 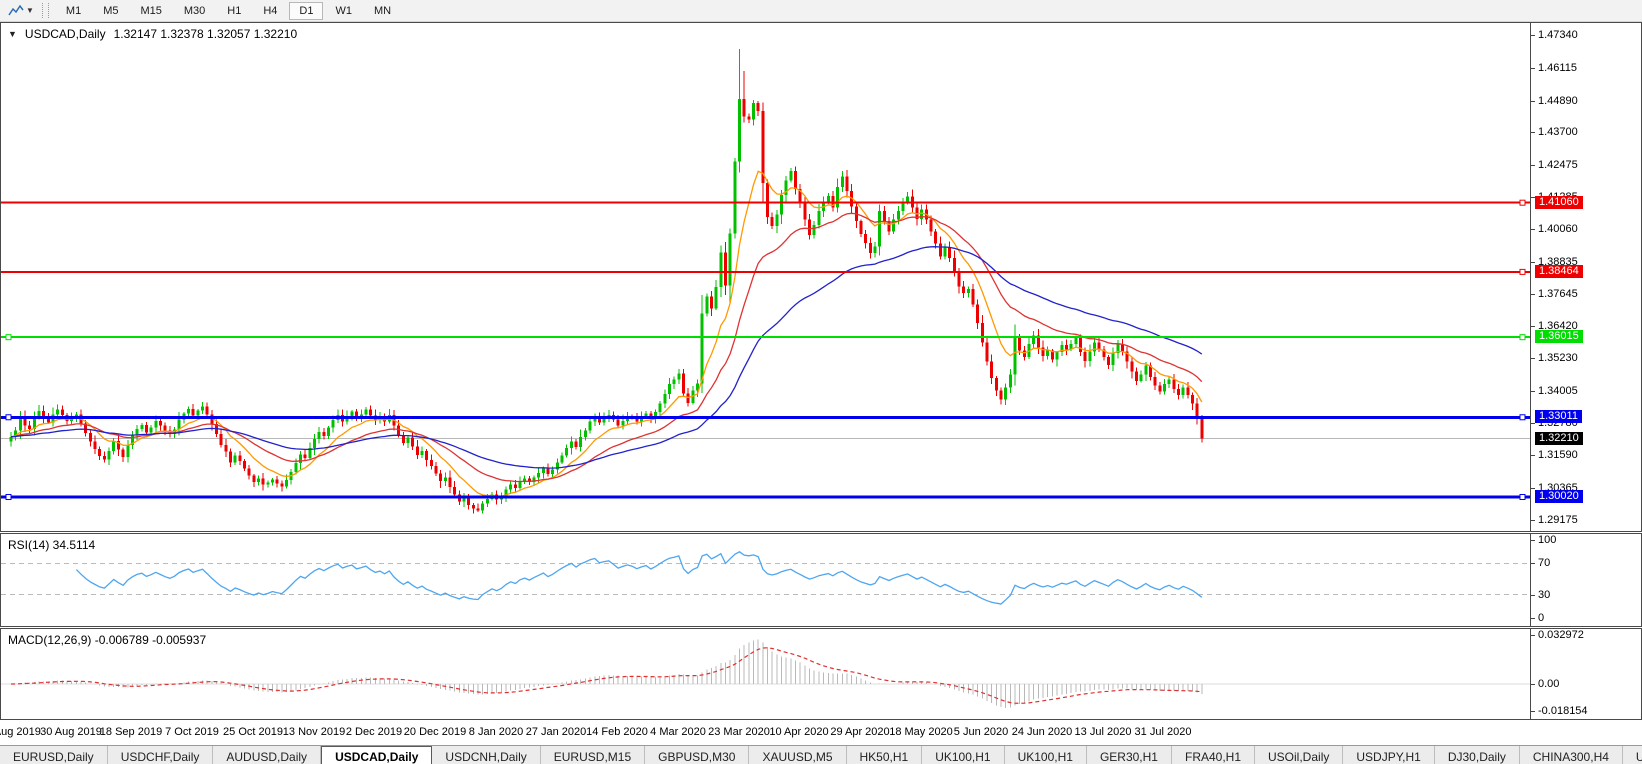 What do you see at coordinates (1558, 101) in the screenshot?
I see `price-tick-label: 1.44890` at bounding box center [1558, 101].